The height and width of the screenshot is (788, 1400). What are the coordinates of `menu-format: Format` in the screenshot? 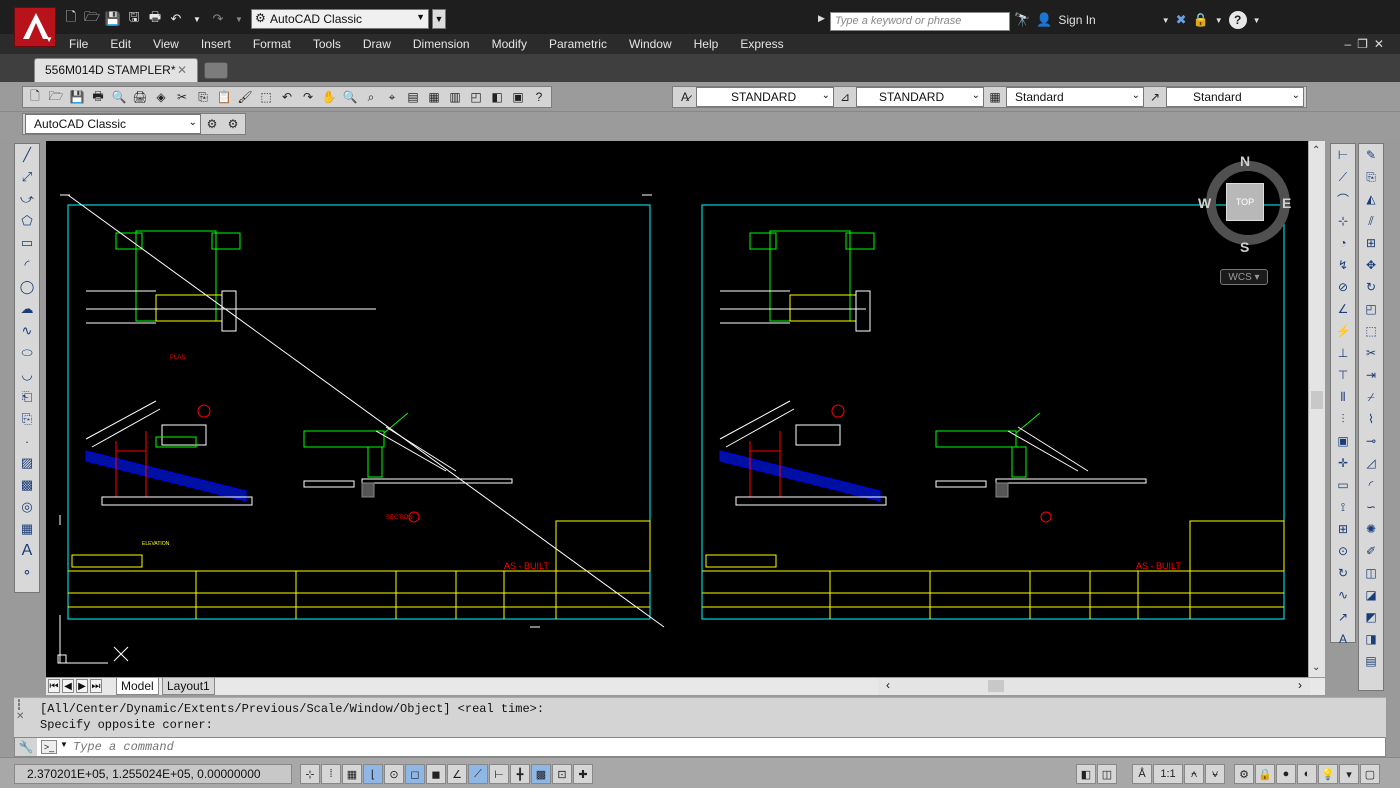 It's located at (272, 44).